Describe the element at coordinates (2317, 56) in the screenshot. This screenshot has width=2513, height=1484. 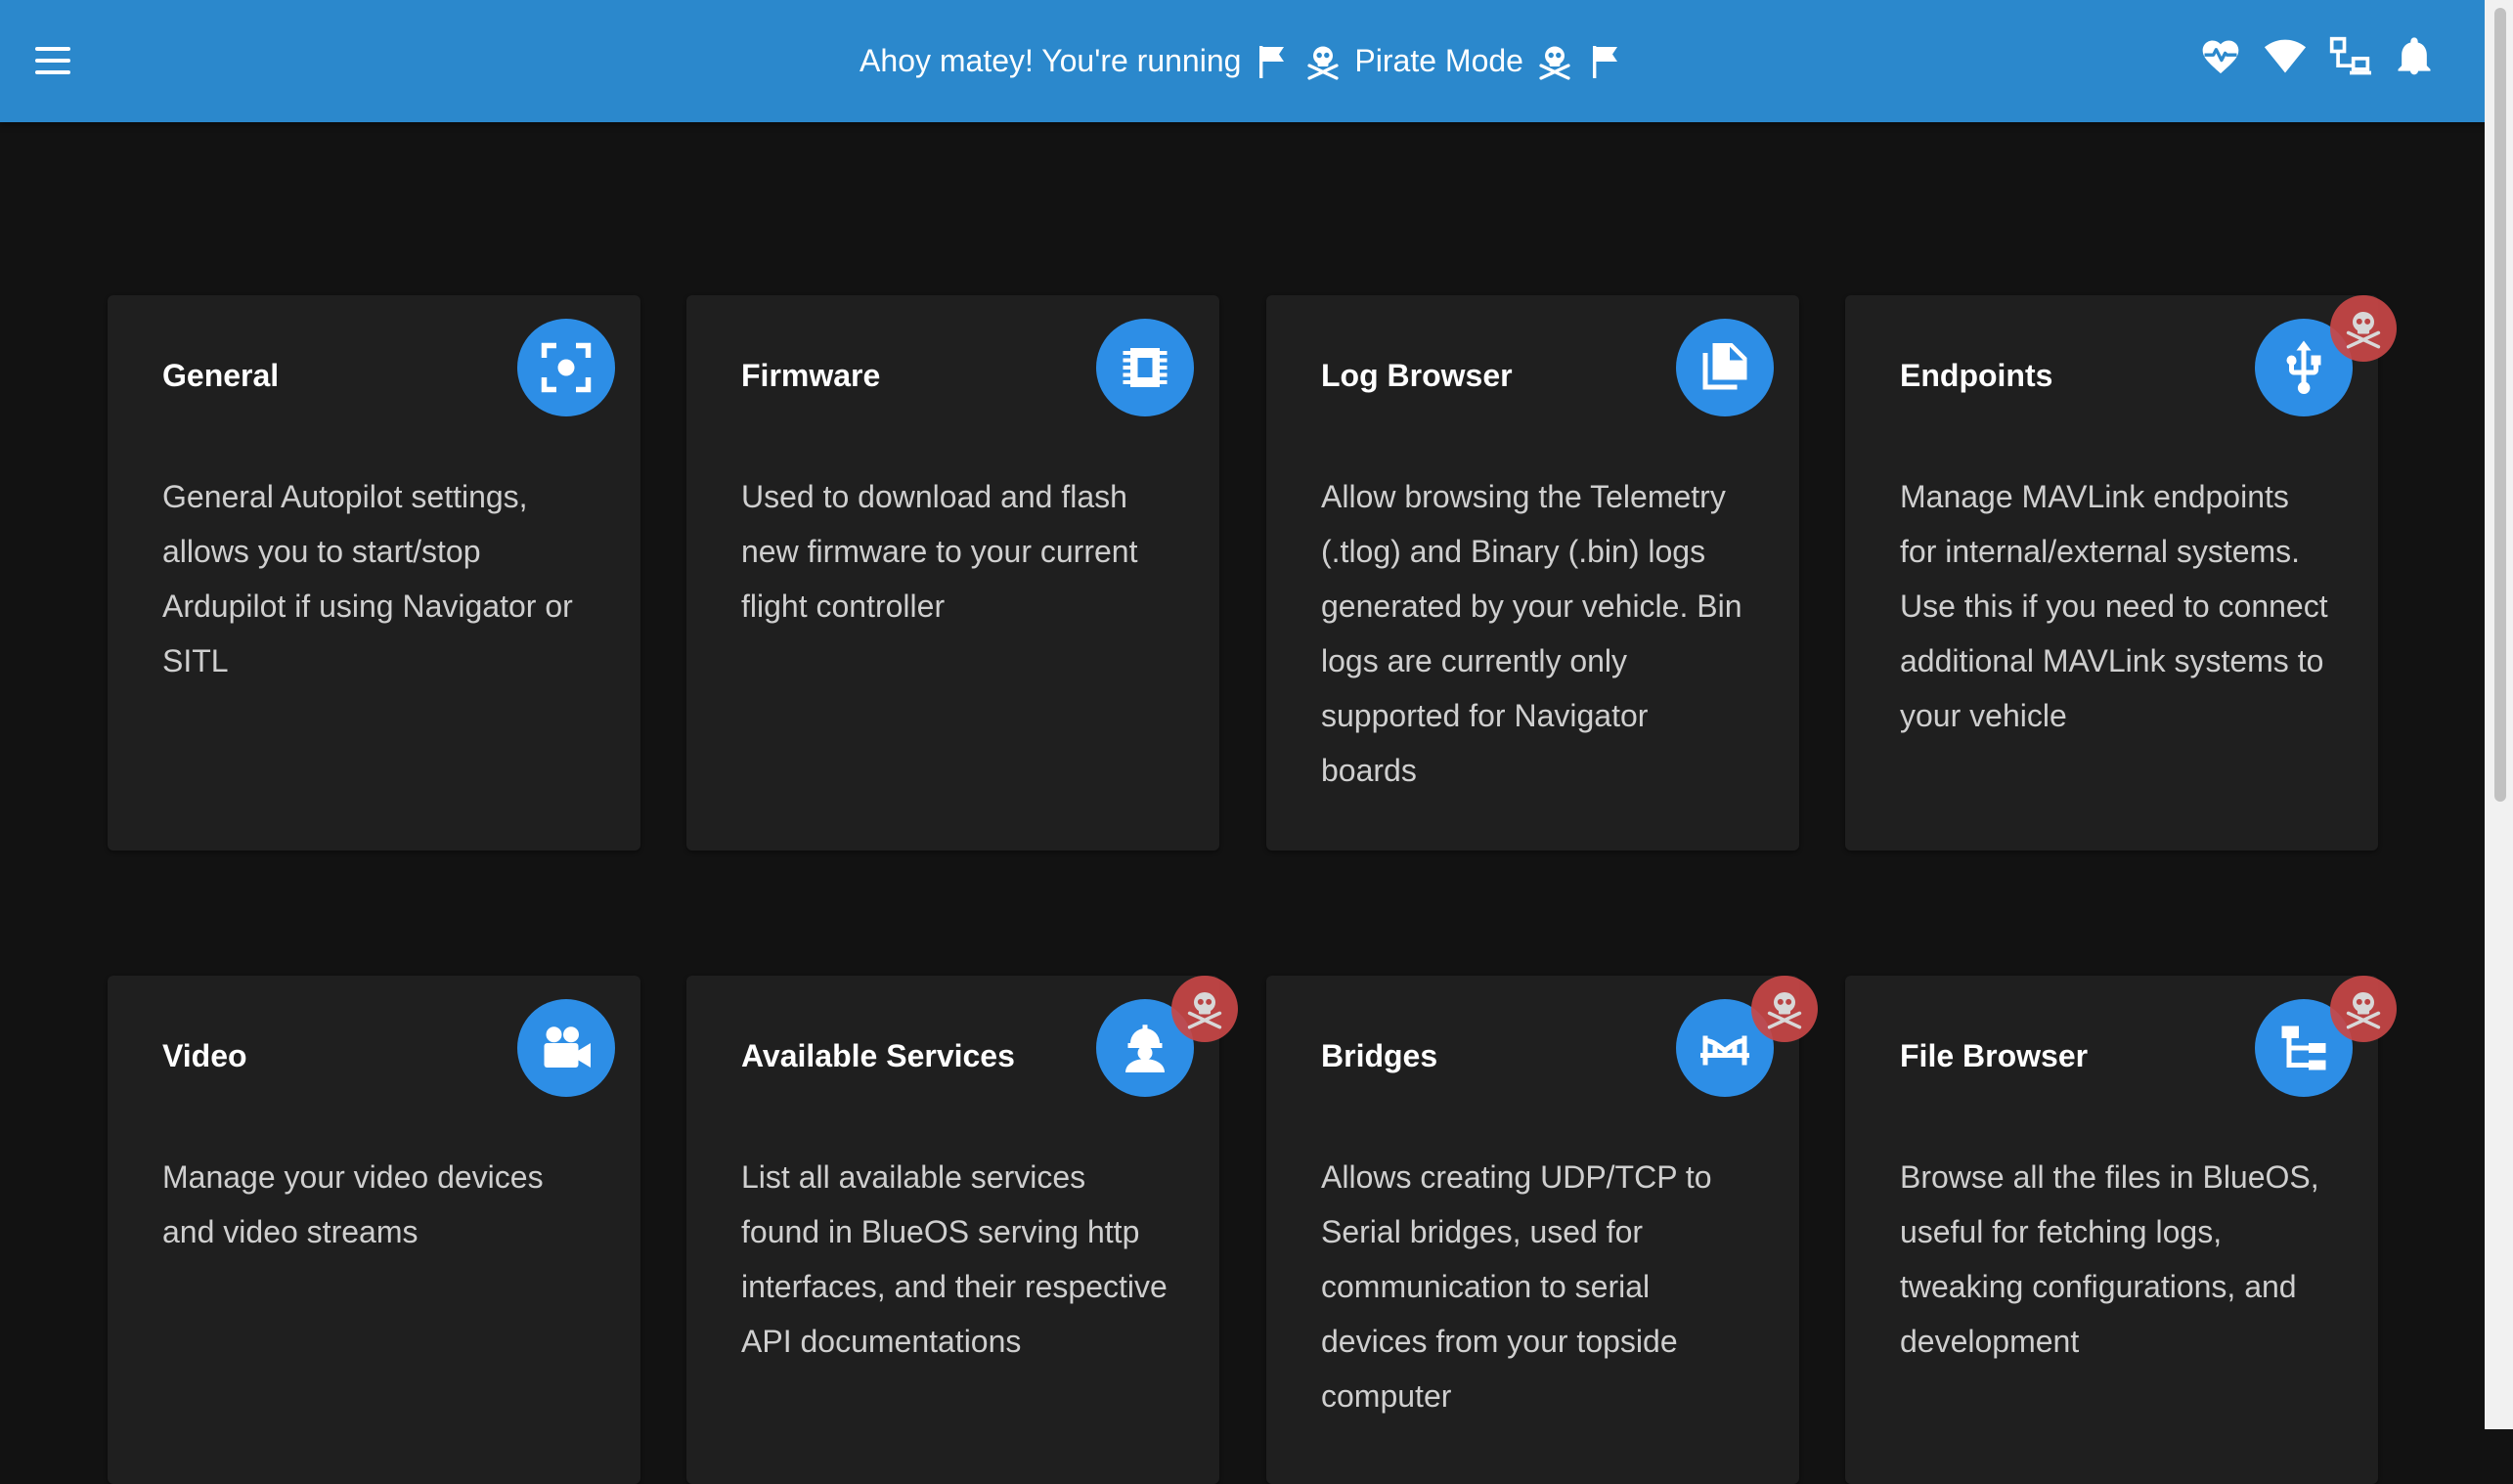
I see `status-icons` at that location.